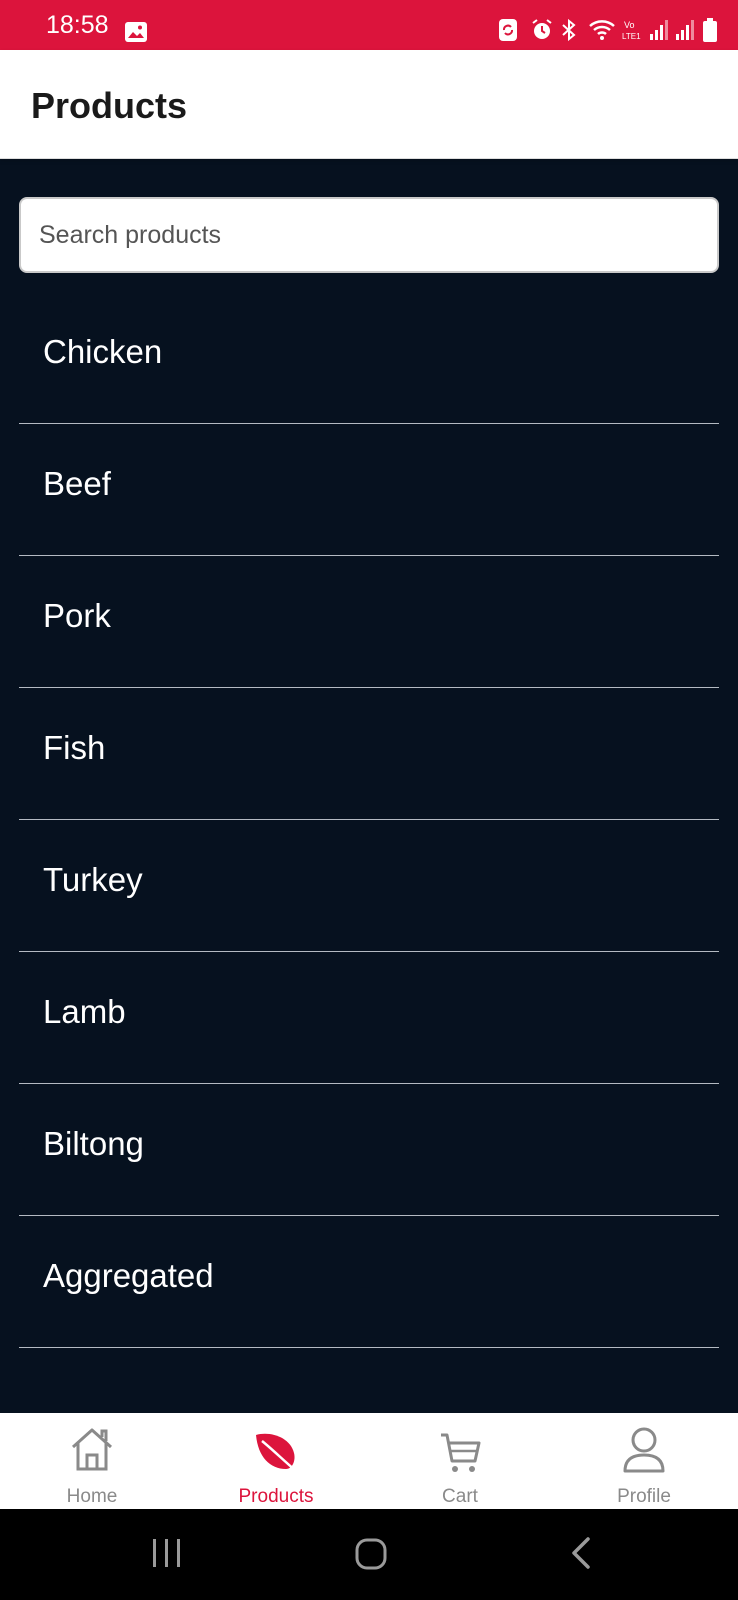  What do you see at coordinates (369, 886) in the screenshot?
I see `list-item-turkey: Turkey` at bounding box center [369, 886].